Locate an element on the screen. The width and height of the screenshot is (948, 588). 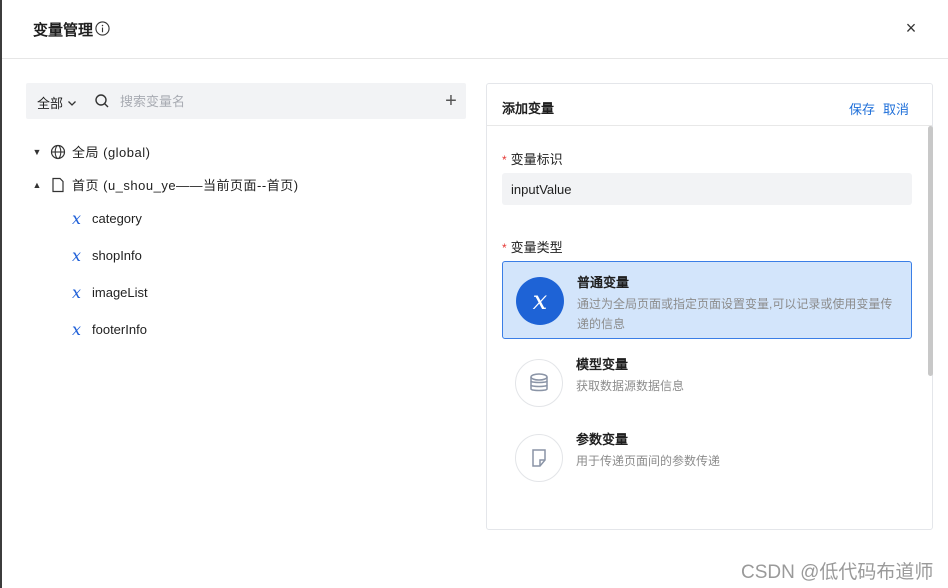
type-description: 通过为全局页面或指定页面设置变量,可以记录或使用变量传递的信息 is located at coordinates (735, 314).